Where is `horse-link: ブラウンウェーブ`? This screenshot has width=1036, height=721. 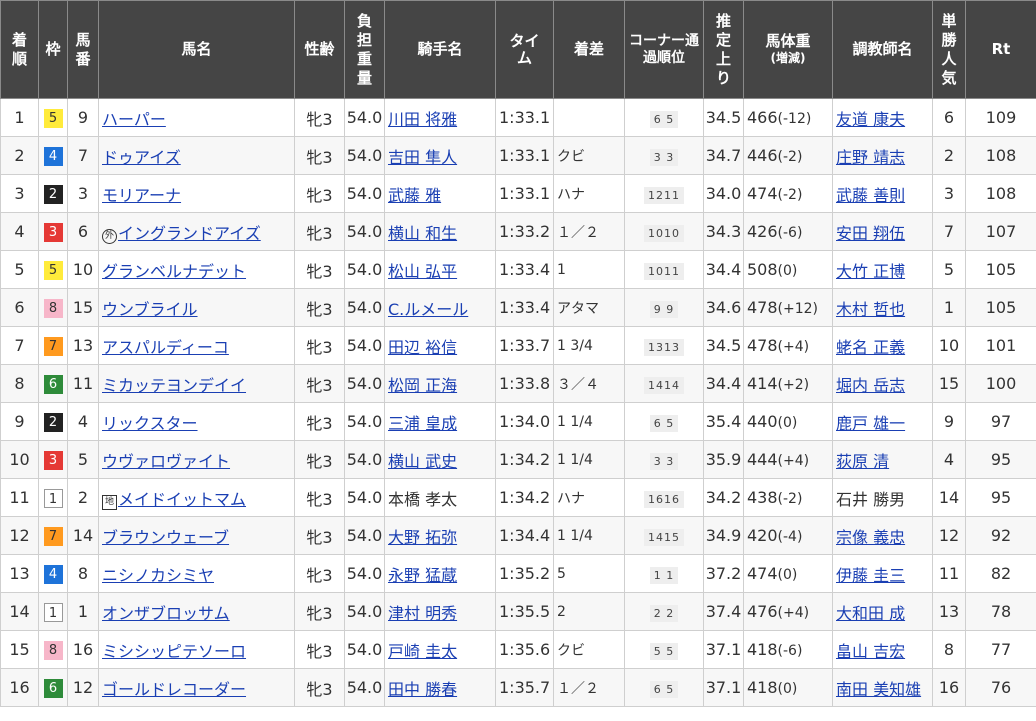 horse-link: ブラウンウェーブ is located at coordinates (165, 537).